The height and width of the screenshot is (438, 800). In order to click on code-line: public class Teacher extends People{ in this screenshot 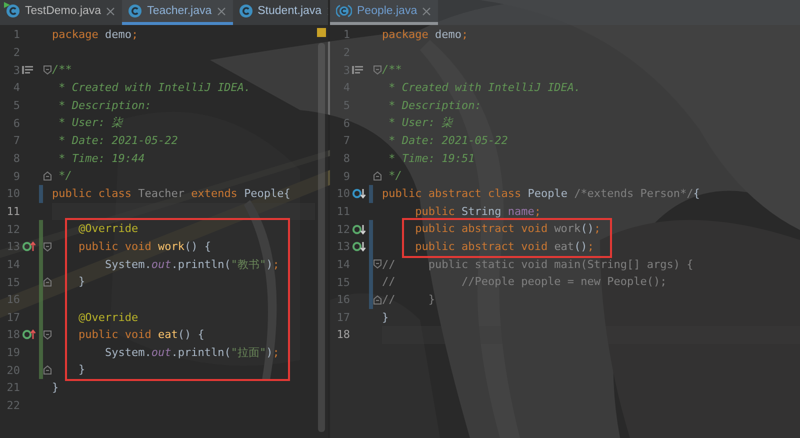, I will do `click(171, 194)`.